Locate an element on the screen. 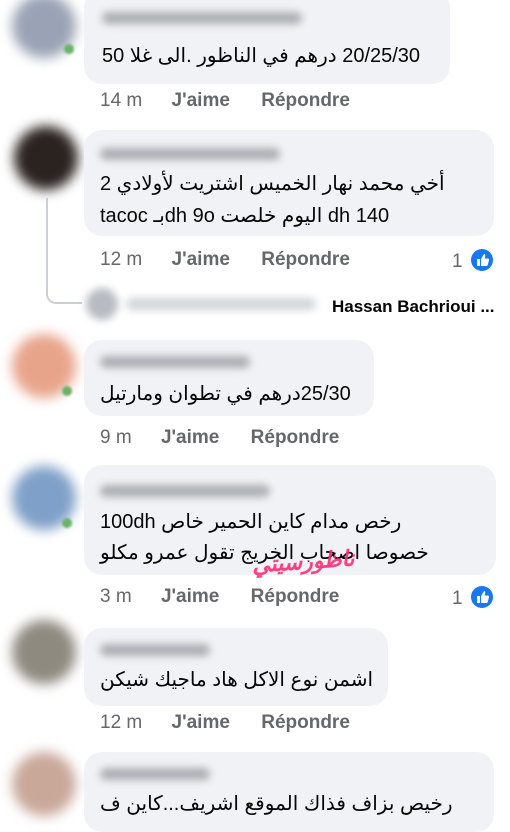  comment-text: 25/30درهم في تطوان ومارتيل is located at coordinates (225, 394).